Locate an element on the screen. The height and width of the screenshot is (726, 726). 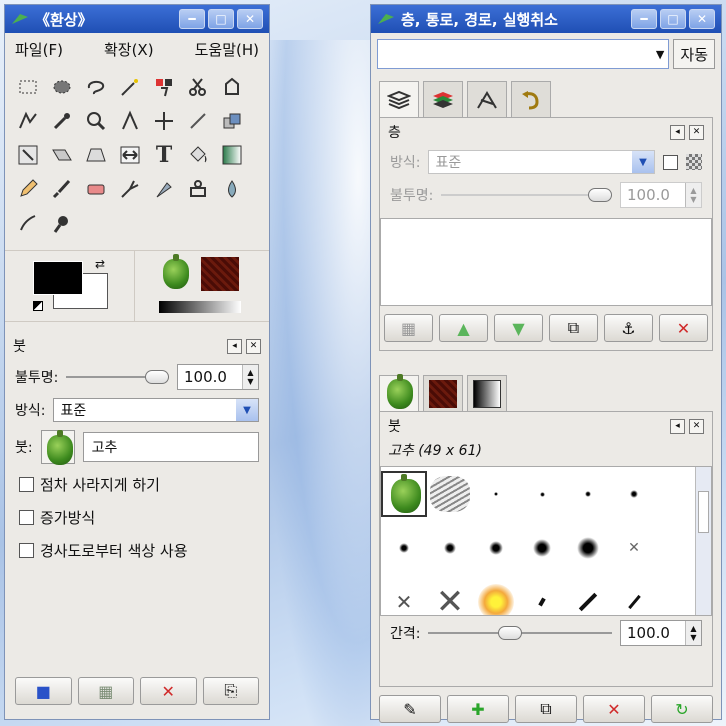
lasso-icon is located at coordinates (96, 87).